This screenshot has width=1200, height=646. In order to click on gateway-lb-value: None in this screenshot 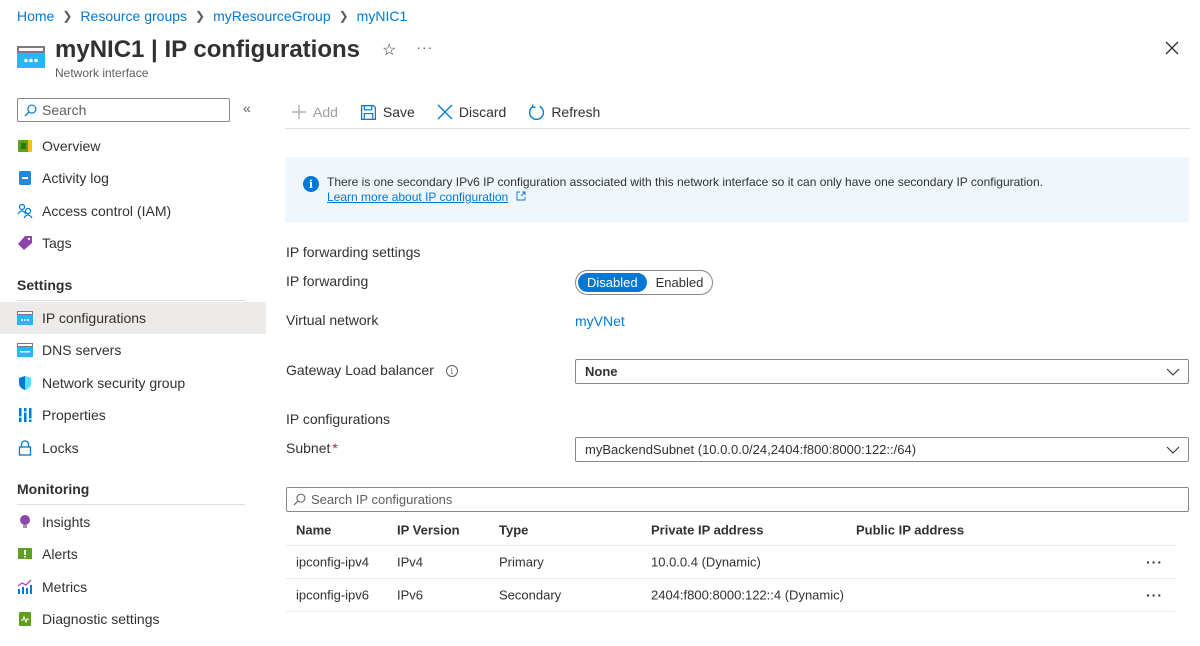, I will do `click(601, 371)`.